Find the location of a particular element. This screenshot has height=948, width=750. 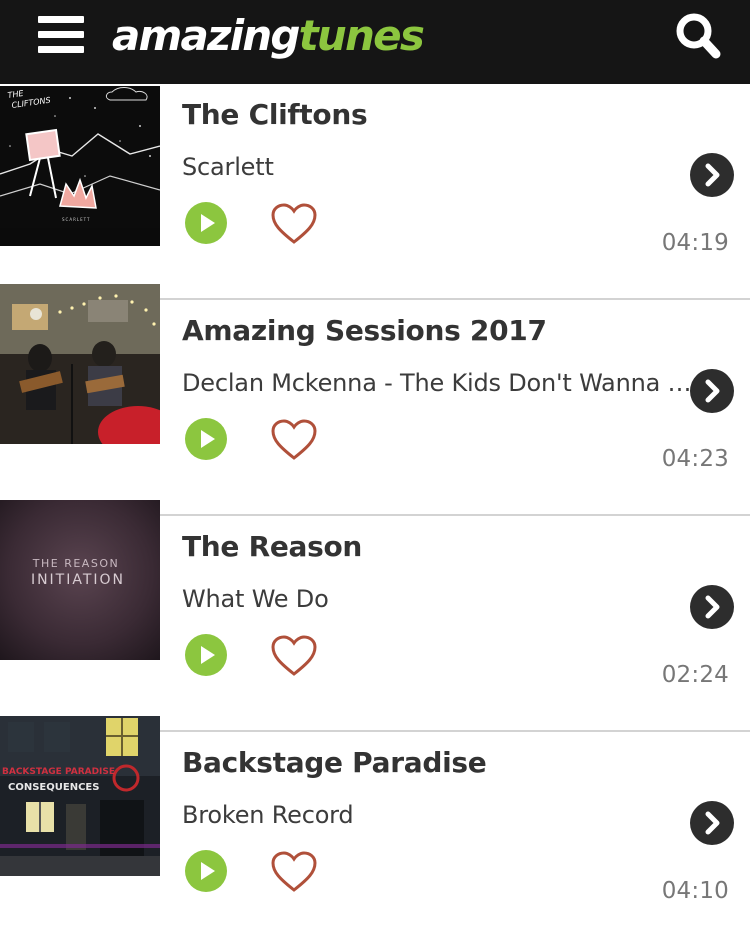

menu-button is located at coordinates (61, 35).